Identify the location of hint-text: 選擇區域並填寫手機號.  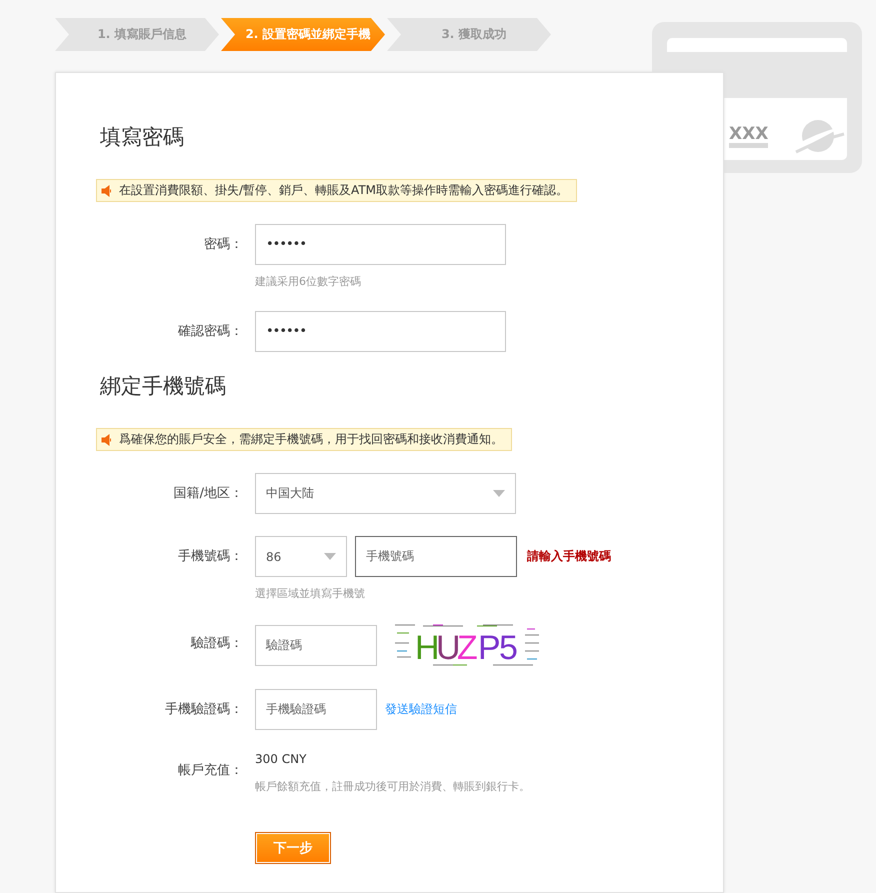
(310, 594).